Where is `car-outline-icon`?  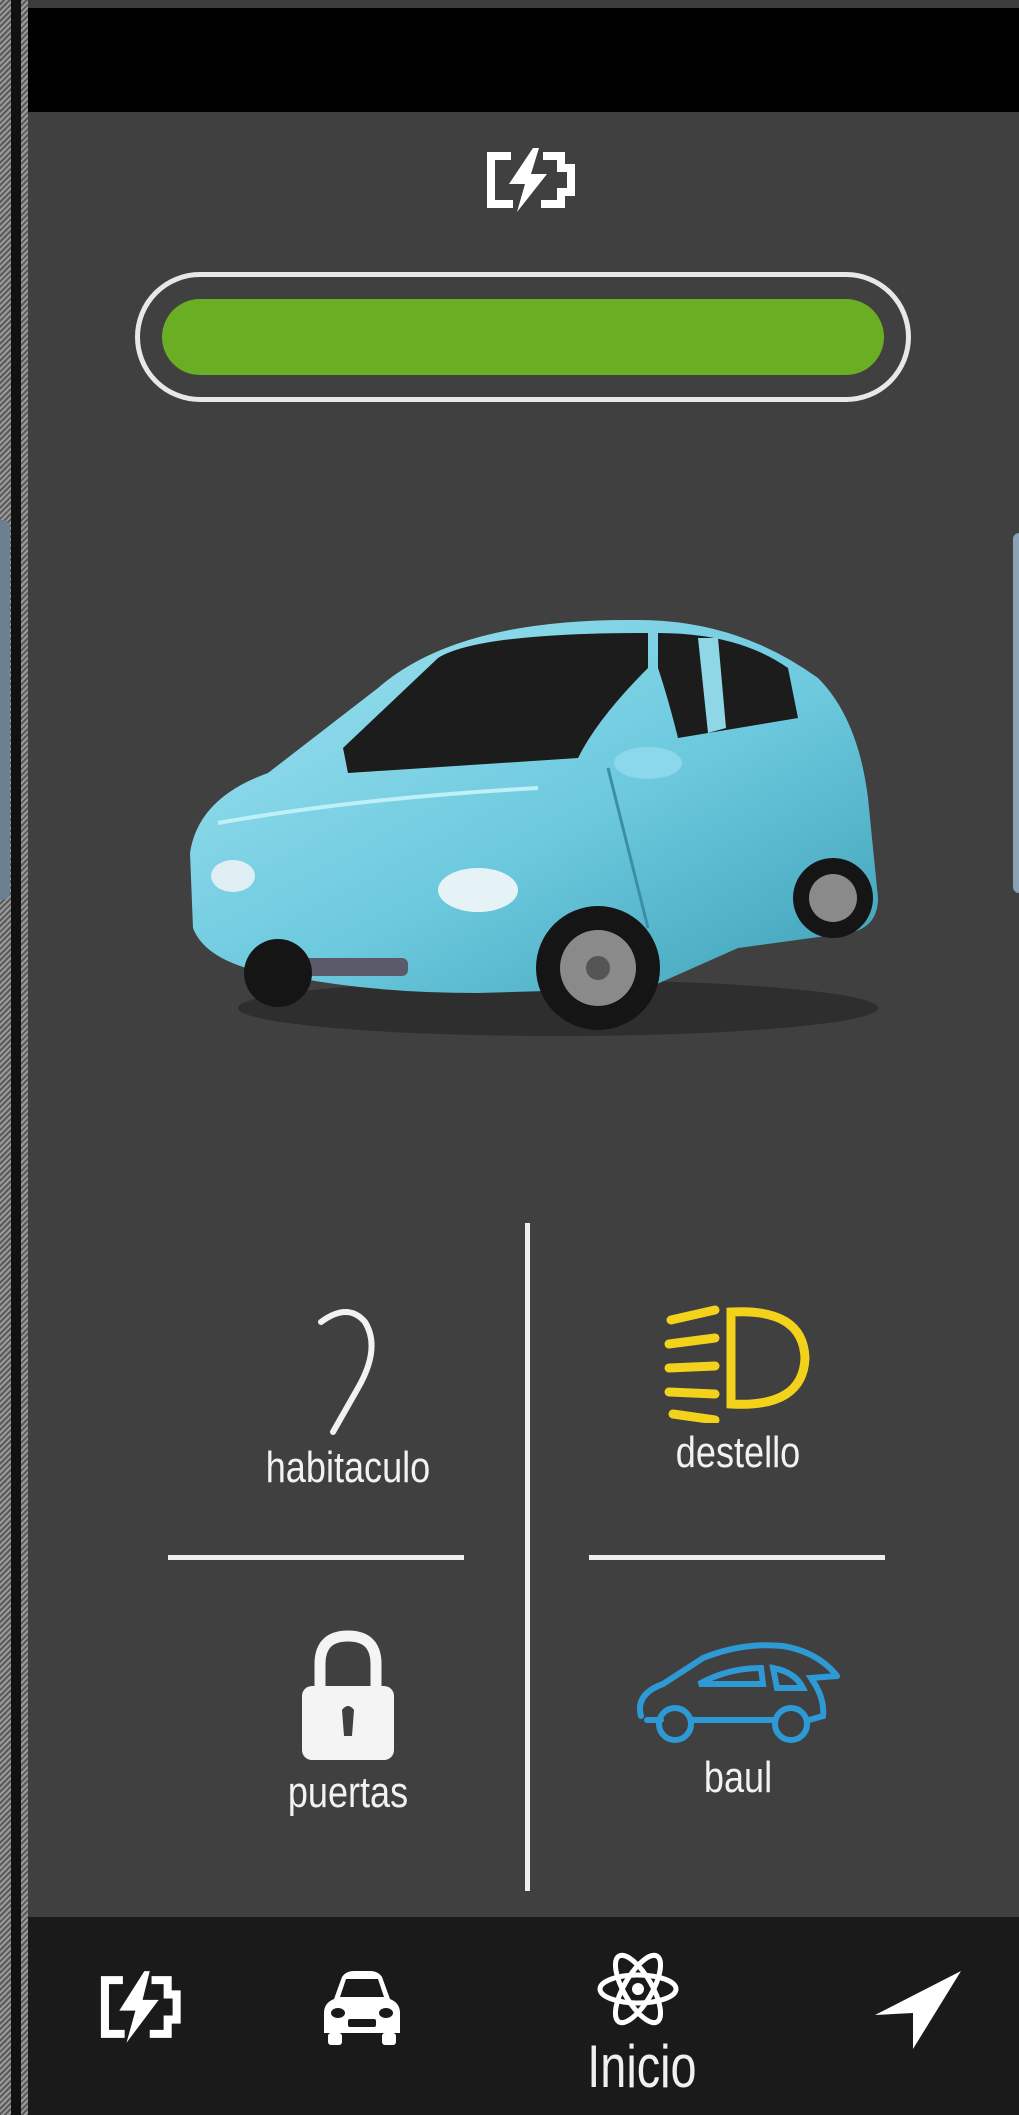 car-outline-icon is located at coordinates (738, 1692).